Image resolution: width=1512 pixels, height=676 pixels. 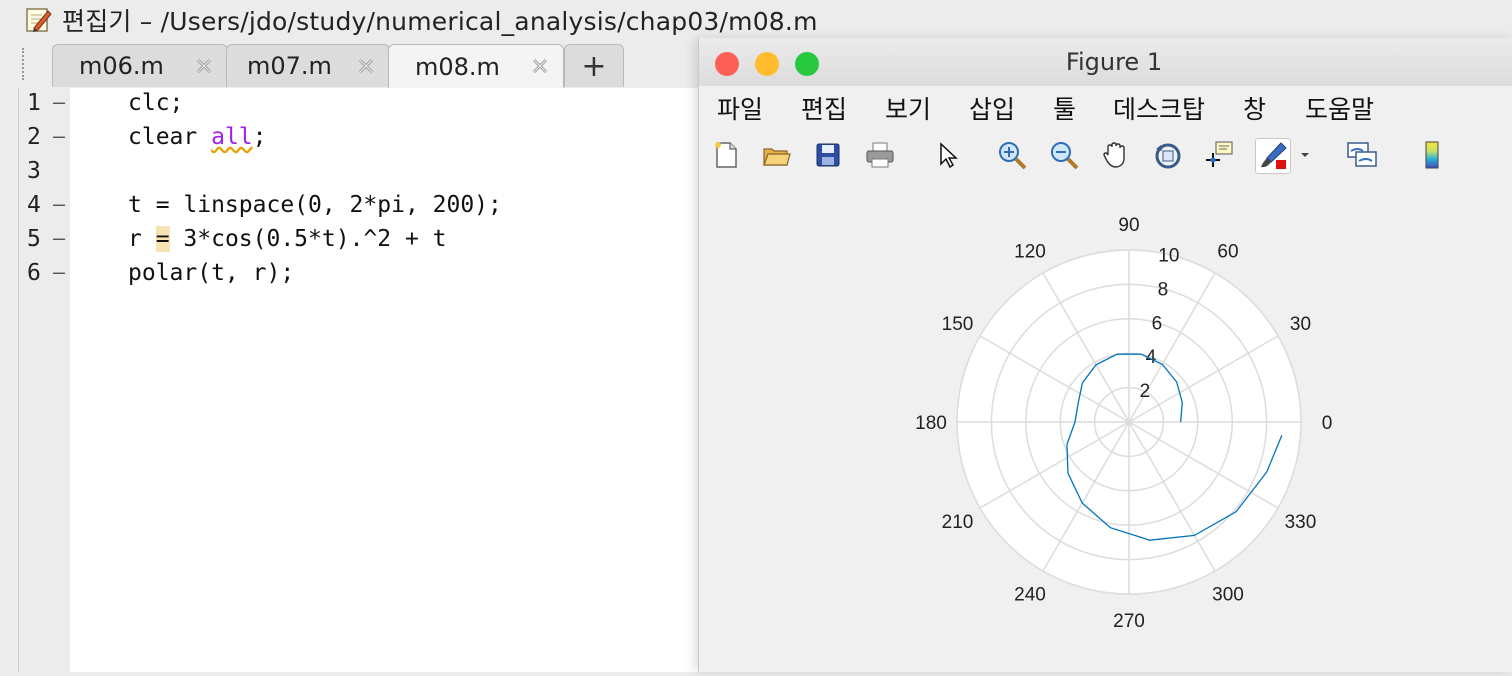 I want to click on keyword-token: all, so click(x=232, y=137).